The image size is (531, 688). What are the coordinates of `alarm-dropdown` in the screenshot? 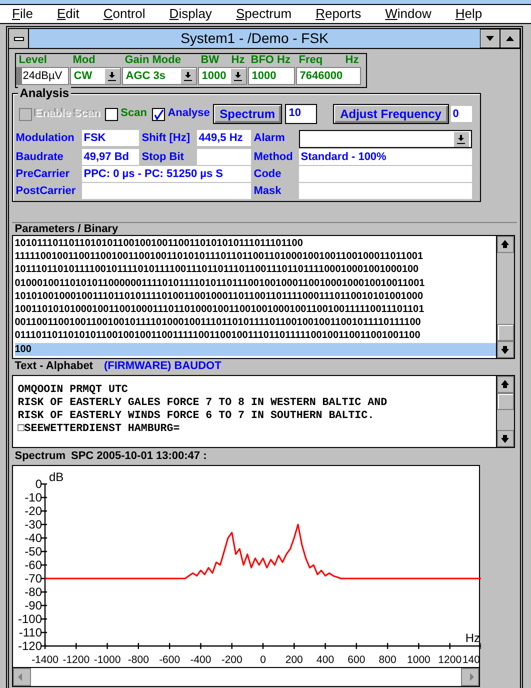 It's located at (385, 139).